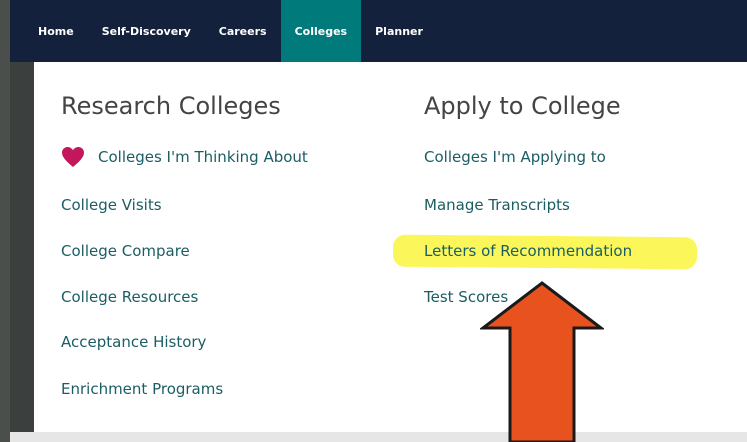 The image size is (747, 442). What do you see at coordinates (5, 221) in the screenshot?
I see `window-frame` at bounding box center [5, 221].